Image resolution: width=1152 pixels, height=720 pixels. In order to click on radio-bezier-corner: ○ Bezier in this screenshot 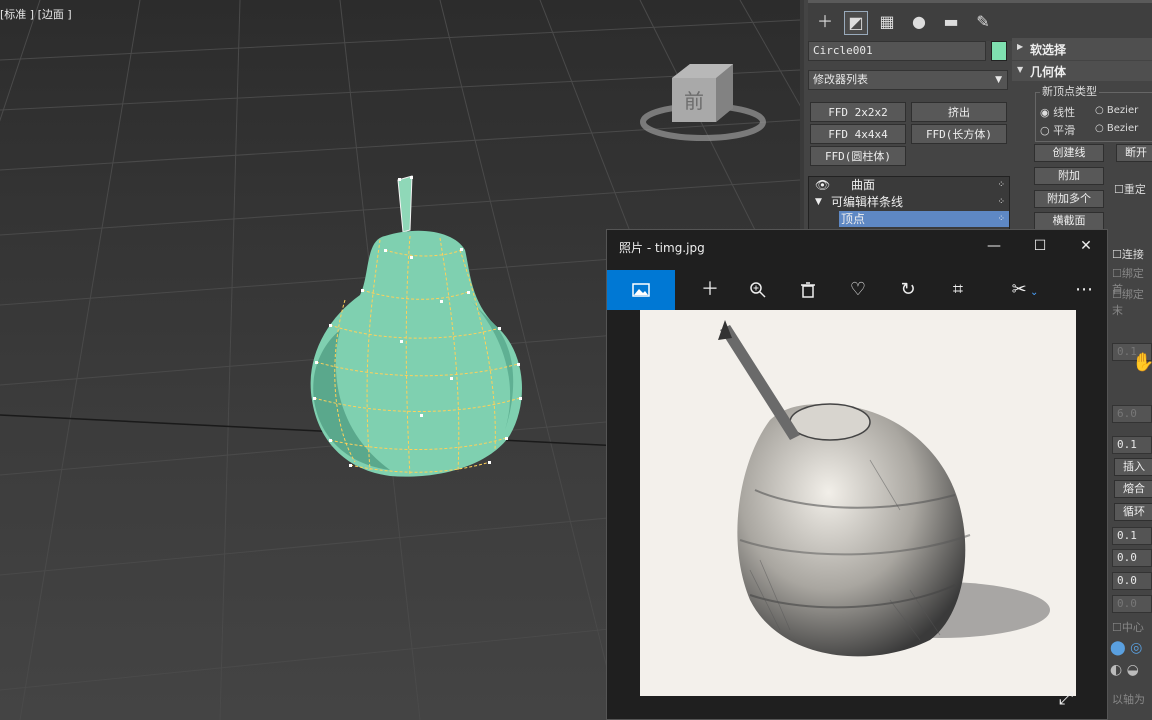, I will do `click(1116, 128)`.